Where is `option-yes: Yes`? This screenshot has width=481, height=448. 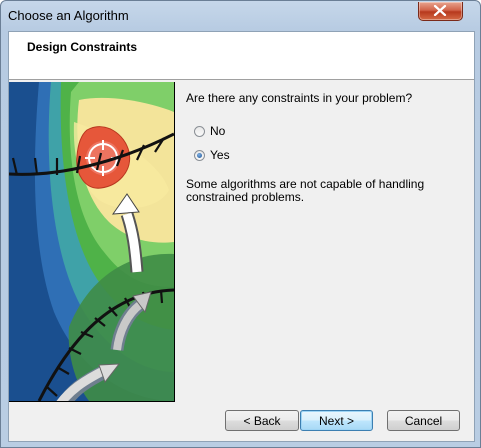
option-yes: Yes is located at coordinates (212, 155).